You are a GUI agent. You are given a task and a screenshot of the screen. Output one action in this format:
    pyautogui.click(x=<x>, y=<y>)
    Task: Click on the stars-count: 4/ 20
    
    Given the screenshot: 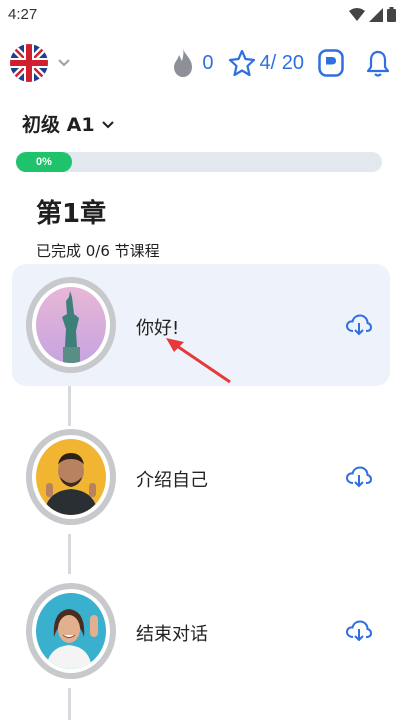 What is the action you would take?
    pyautogui.click(x=281, y=62)
    